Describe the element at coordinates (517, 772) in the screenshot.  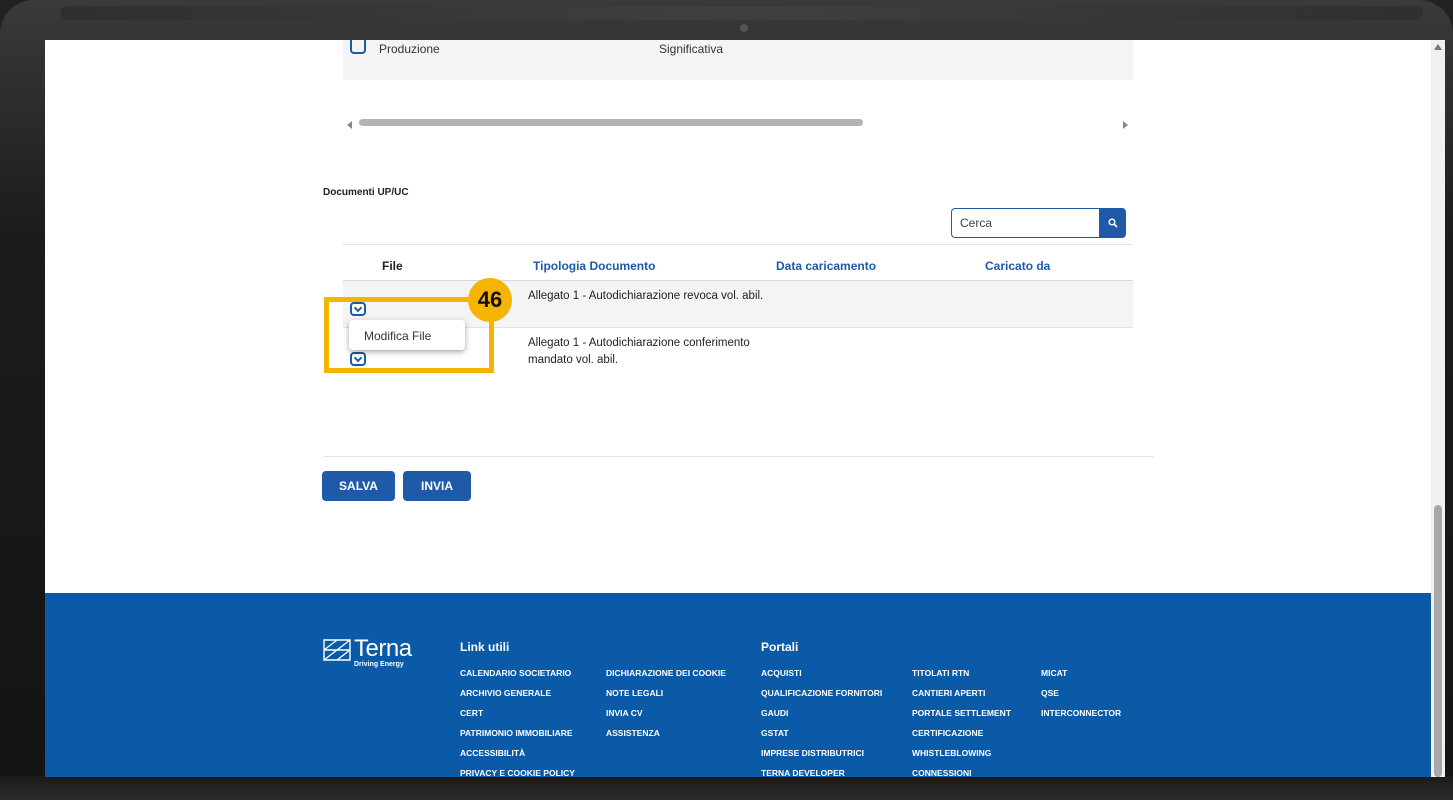
I see `footer-link: PRIVACY E COOKIE POLICY` at that location.